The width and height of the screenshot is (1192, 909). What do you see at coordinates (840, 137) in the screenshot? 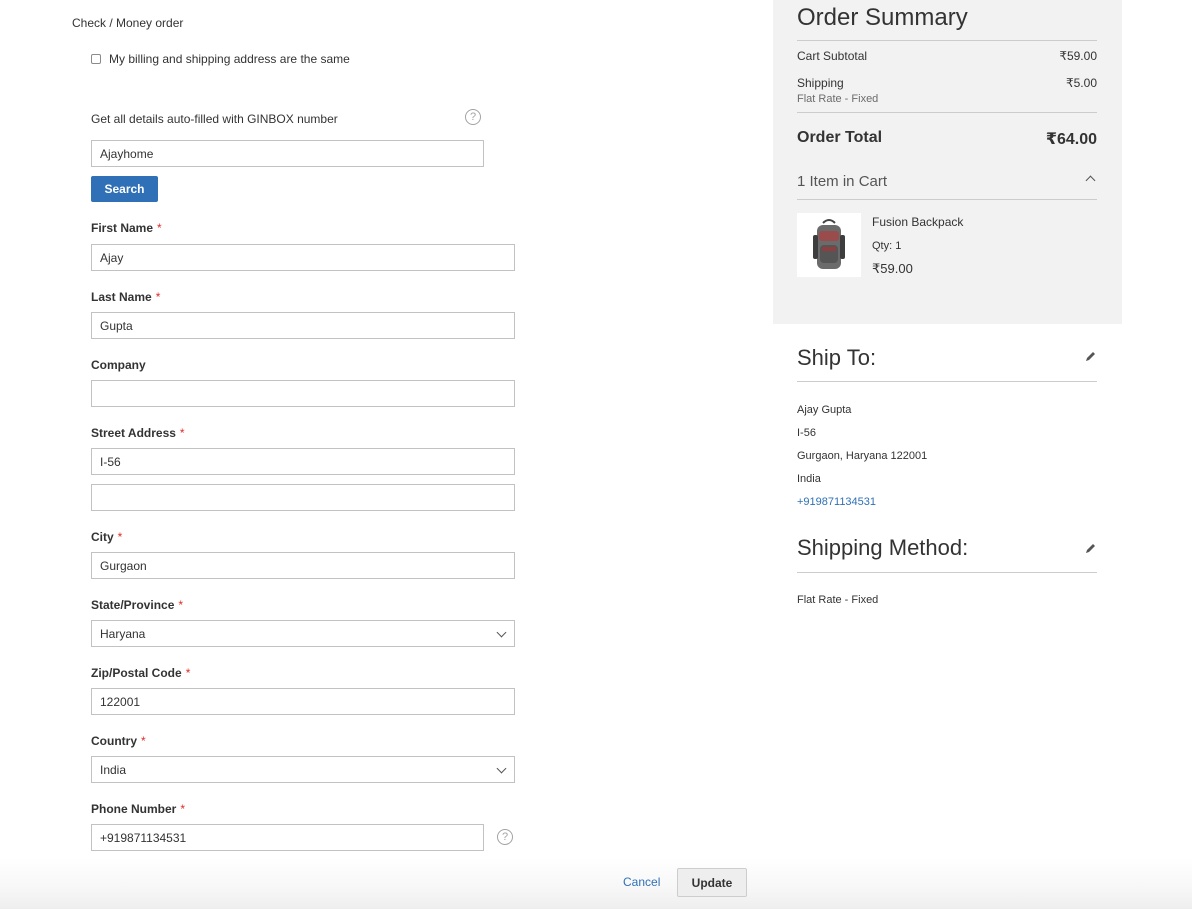
I see `order-total-label: Order Total` at bounding box center [840, 137].